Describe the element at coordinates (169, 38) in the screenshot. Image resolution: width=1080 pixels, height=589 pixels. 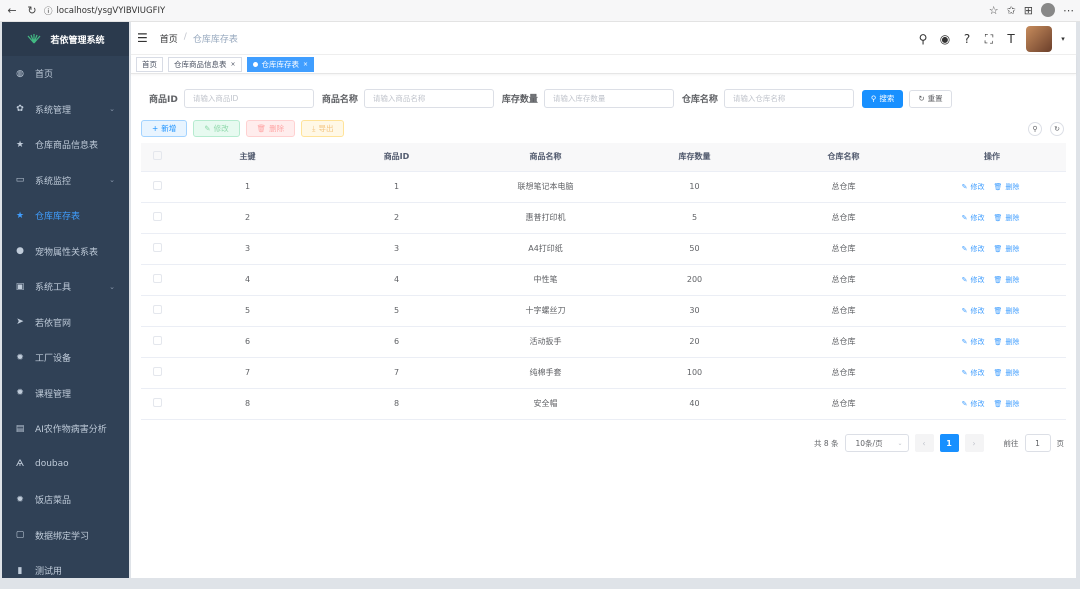
I see `breadcrumb-home: 首页` at that location.